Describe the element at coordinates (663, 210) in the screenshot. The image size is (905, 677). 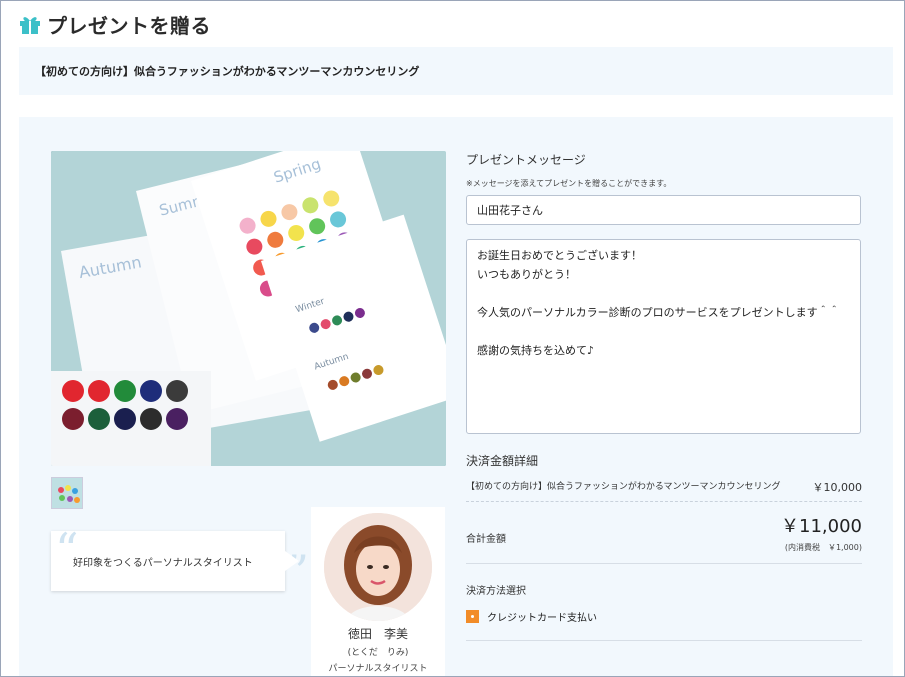
I see `recipient-name-input` at that location.